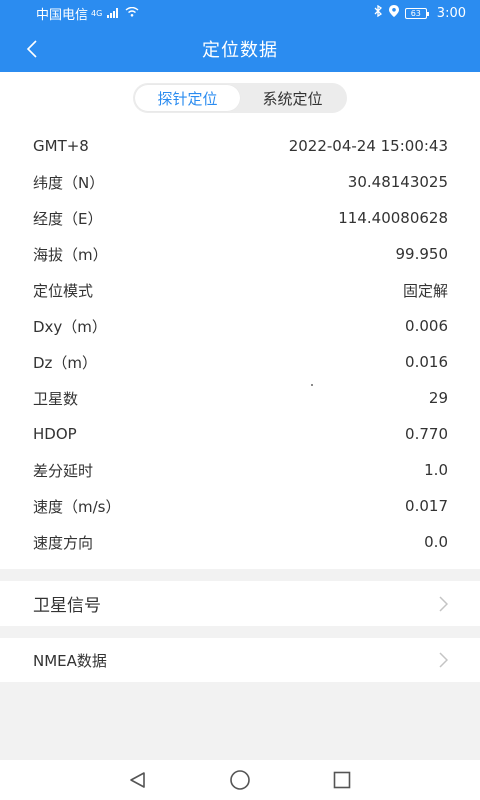 This screenshot has height=800, width=480. I want to click on triangle-back-icon, so click(137, 780).